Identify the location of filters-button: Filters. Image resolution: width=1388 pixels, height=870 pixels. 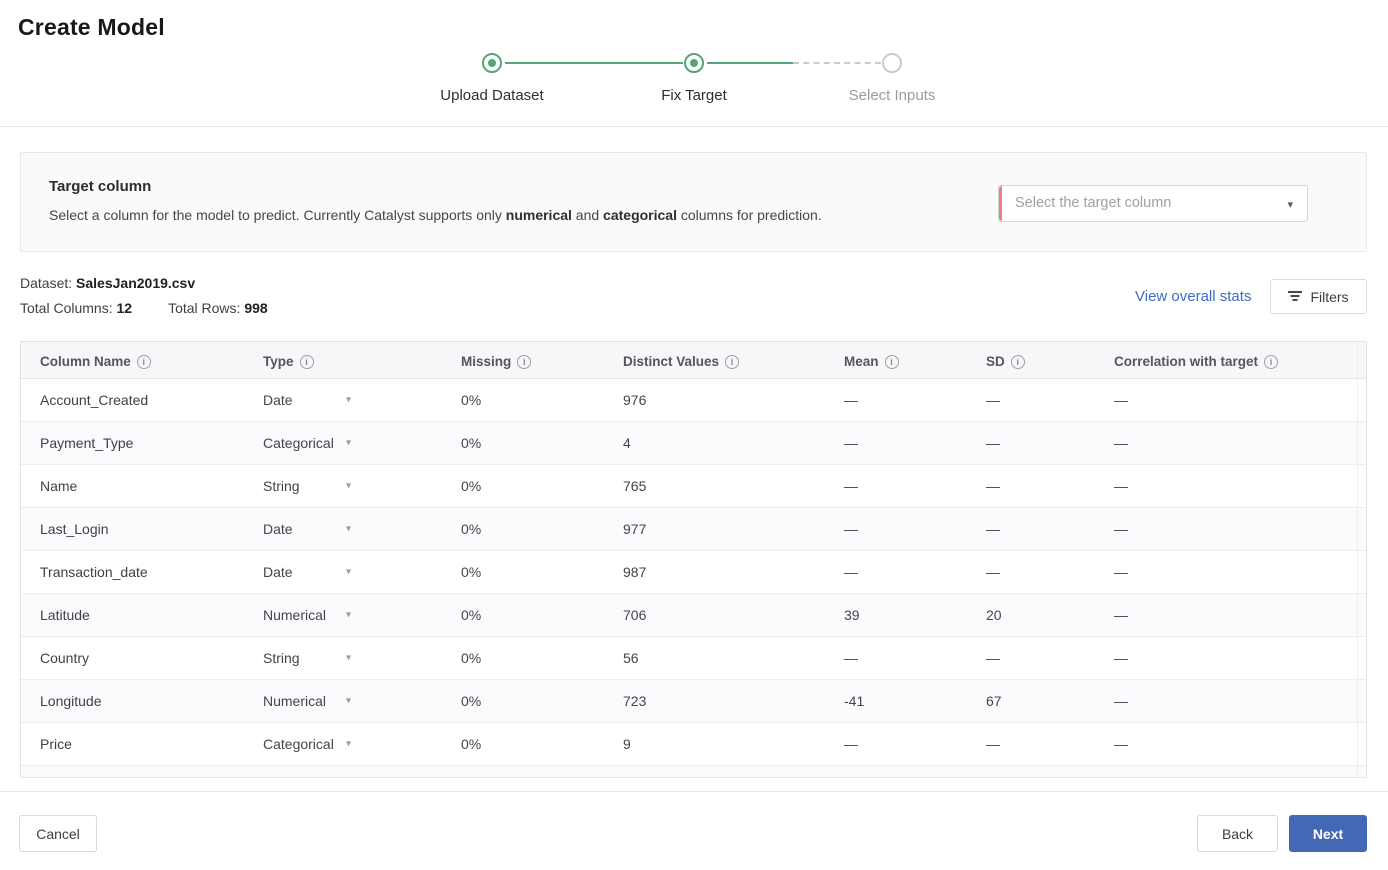
(1318, 296).